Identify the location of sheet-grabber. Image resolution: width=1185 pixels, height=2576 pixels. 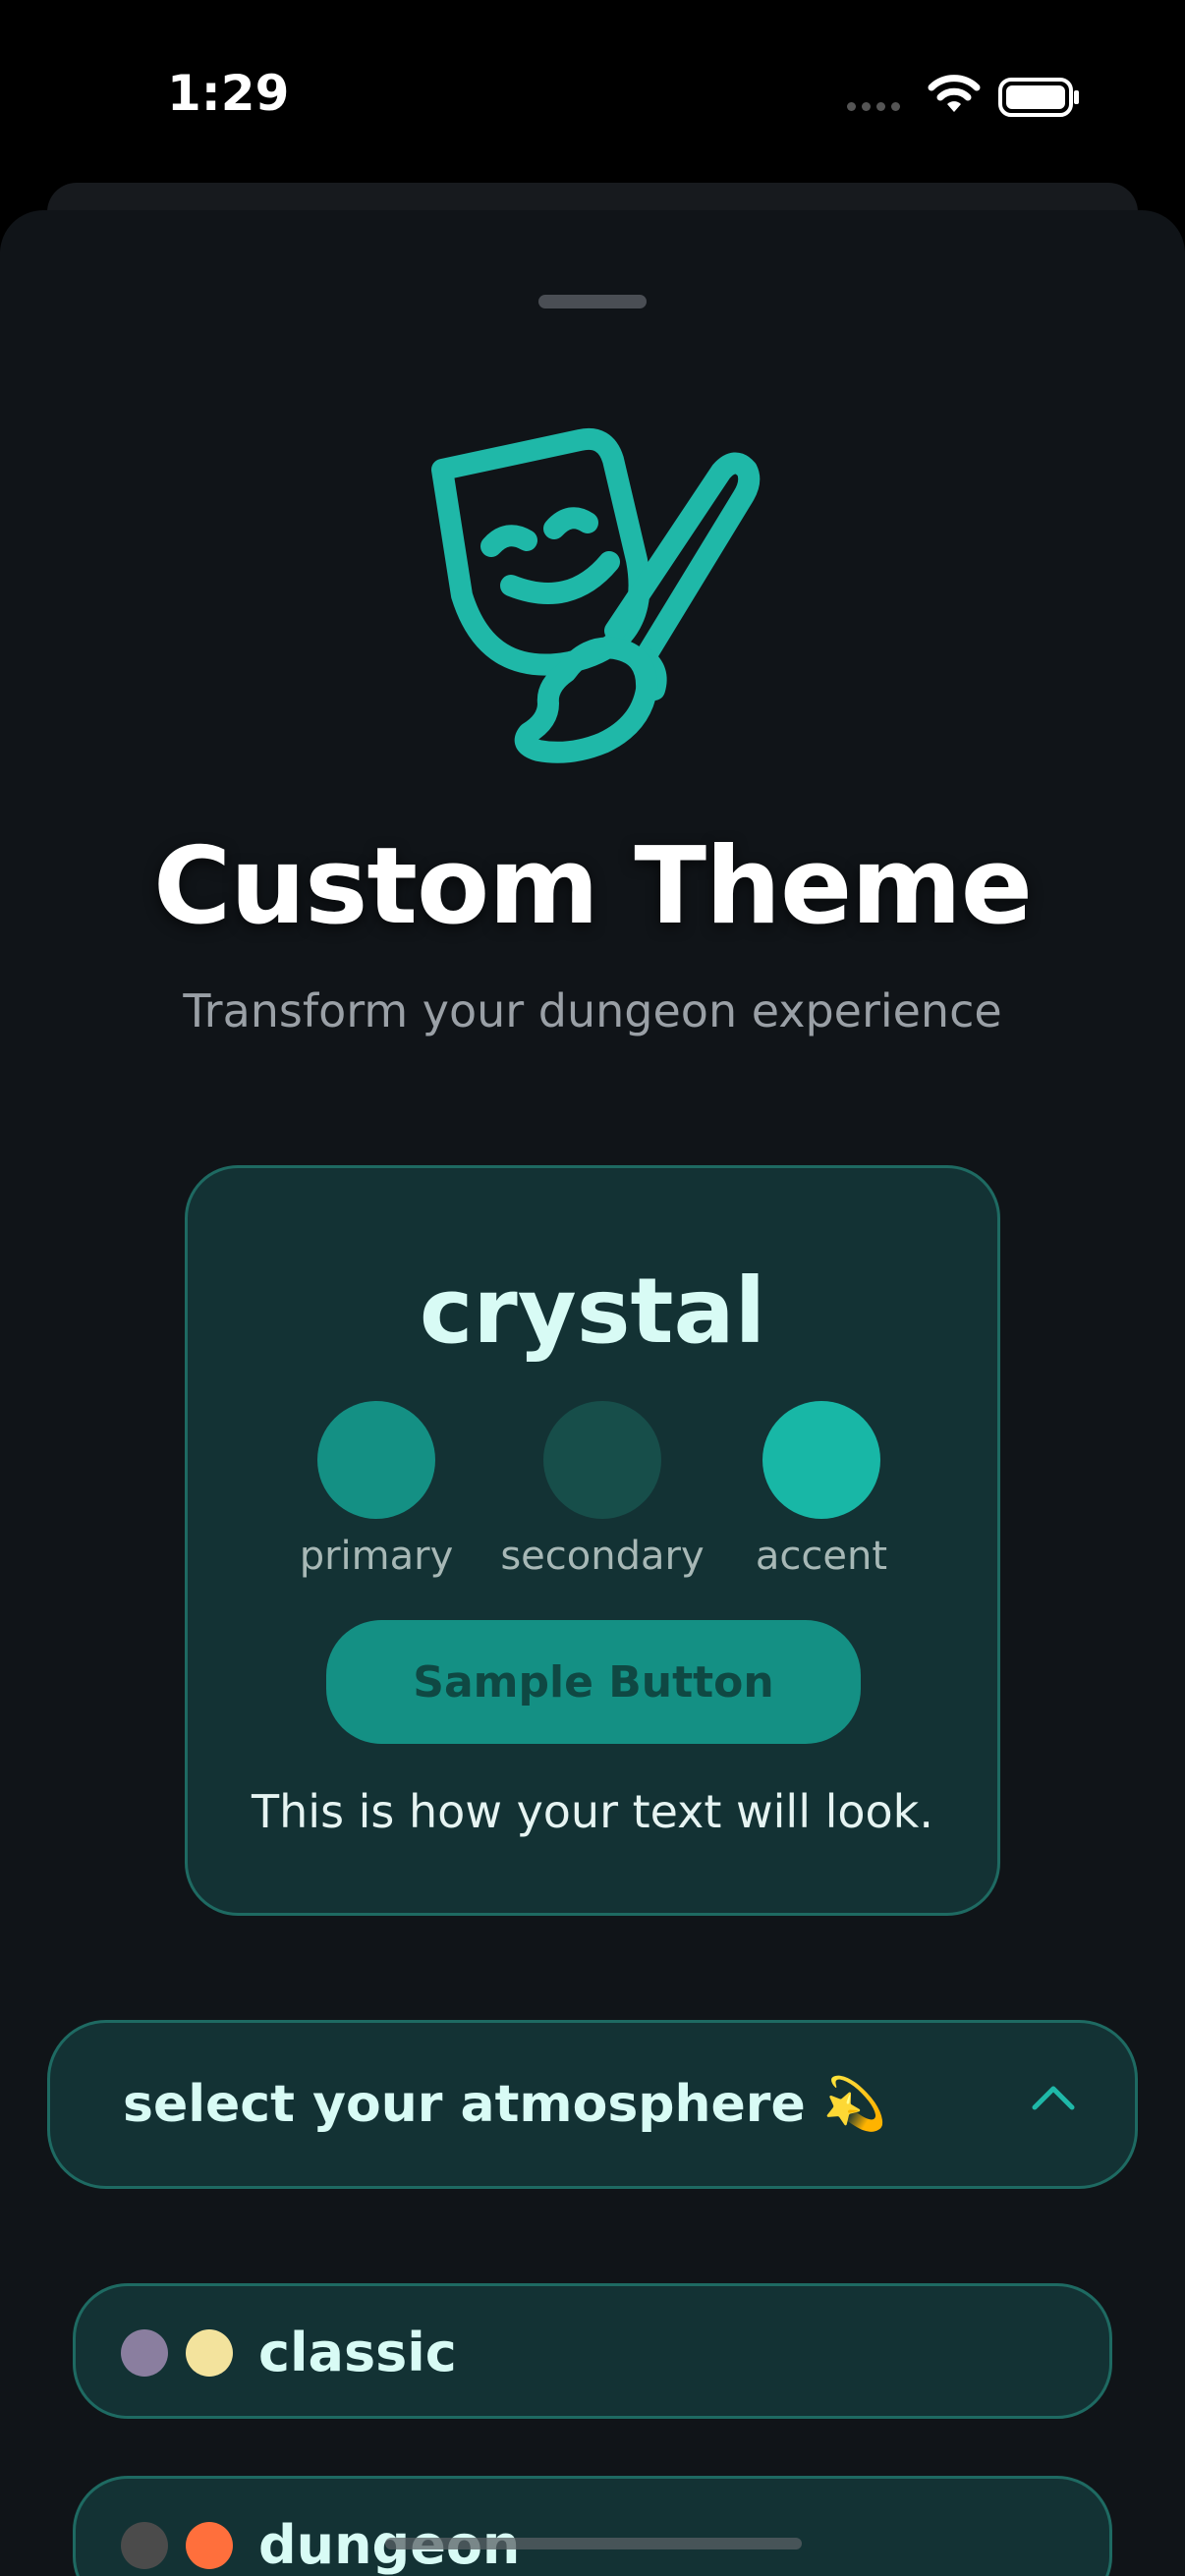
(592, 301).